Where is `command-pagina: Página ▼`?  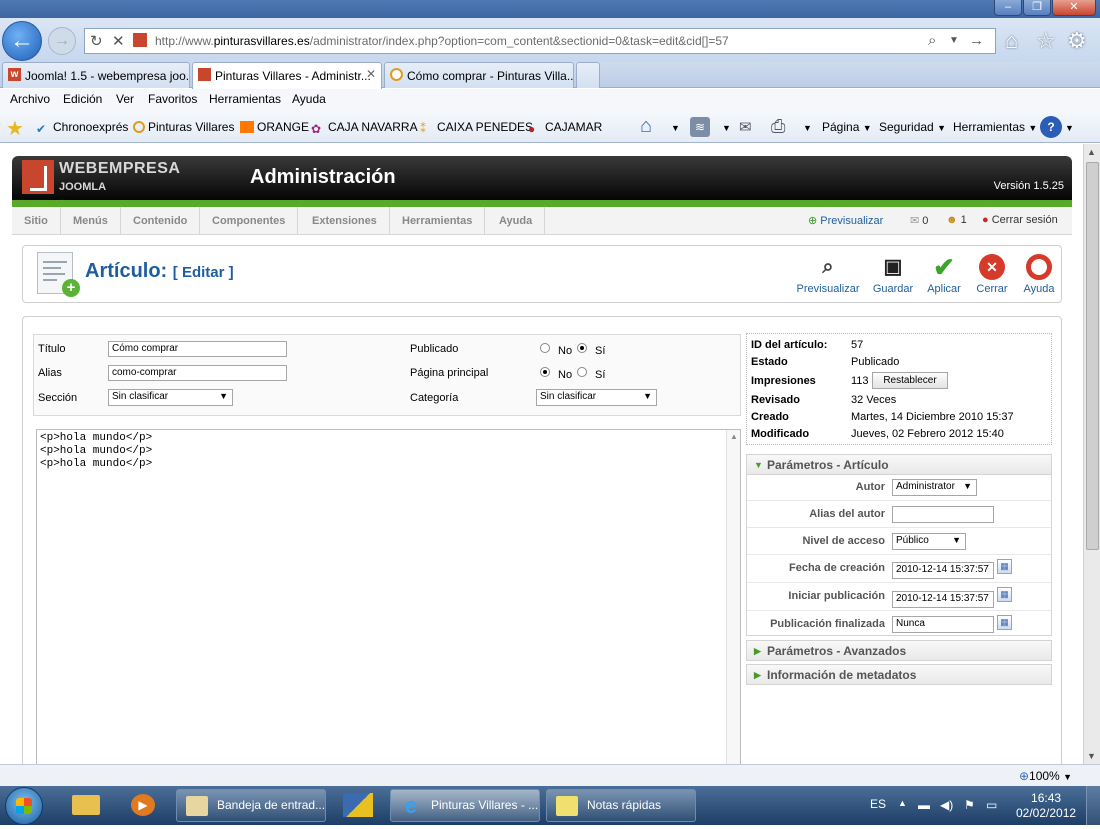 command-pagina: Página ▼ is located at coordinates (847, 127).